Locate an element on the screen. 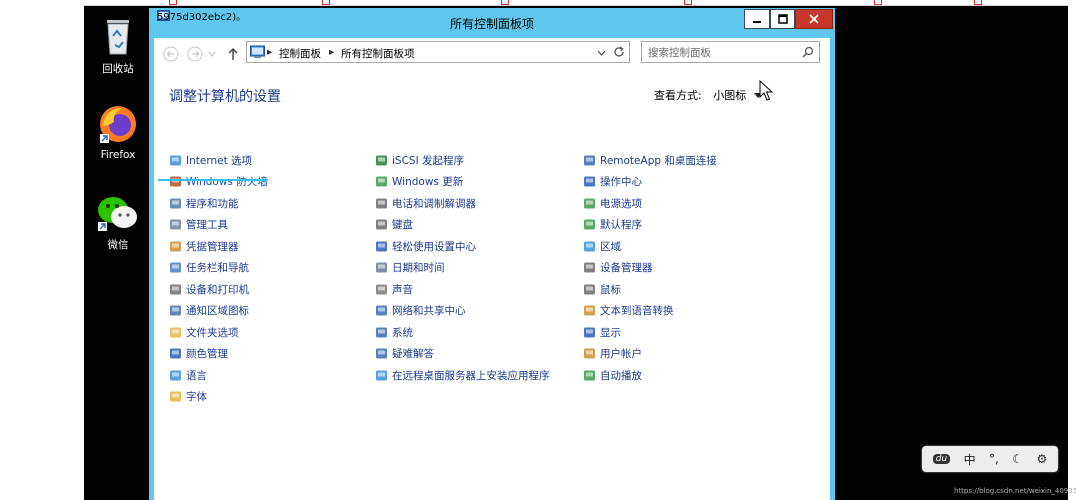 Image resolution: width=1076 pixels, height=500 pixels. sound-icon is located at coordinates (381, 289).